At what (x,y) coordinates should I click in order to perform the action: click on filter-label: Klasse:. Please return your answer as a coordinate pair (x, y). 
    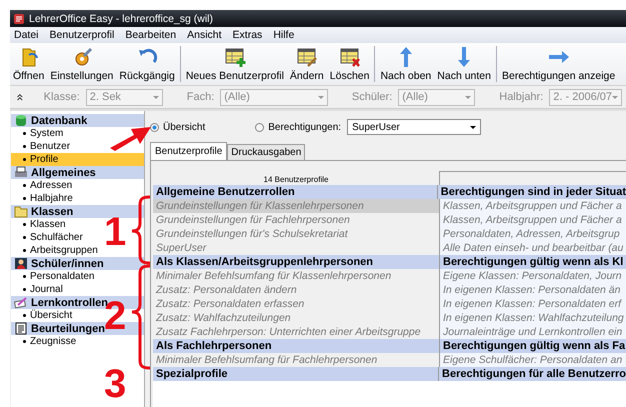
    Looking at the image, I should click on (62, 97).